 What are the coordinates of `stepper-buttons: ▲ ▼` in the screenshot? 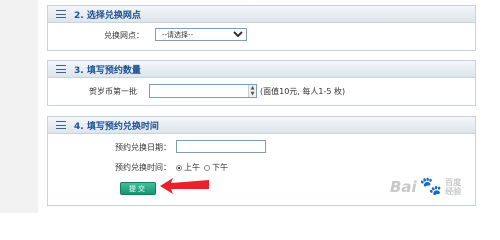 It's located at (252, 91).